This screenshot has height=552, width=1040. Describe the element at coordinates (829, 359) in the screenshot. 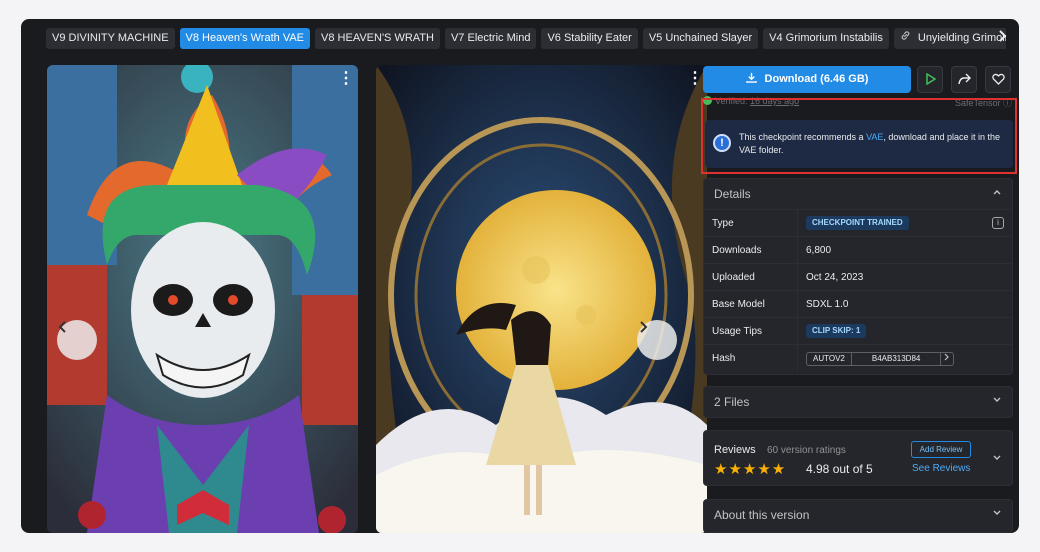

I see `hash-algo: AUTOV2` at that location.